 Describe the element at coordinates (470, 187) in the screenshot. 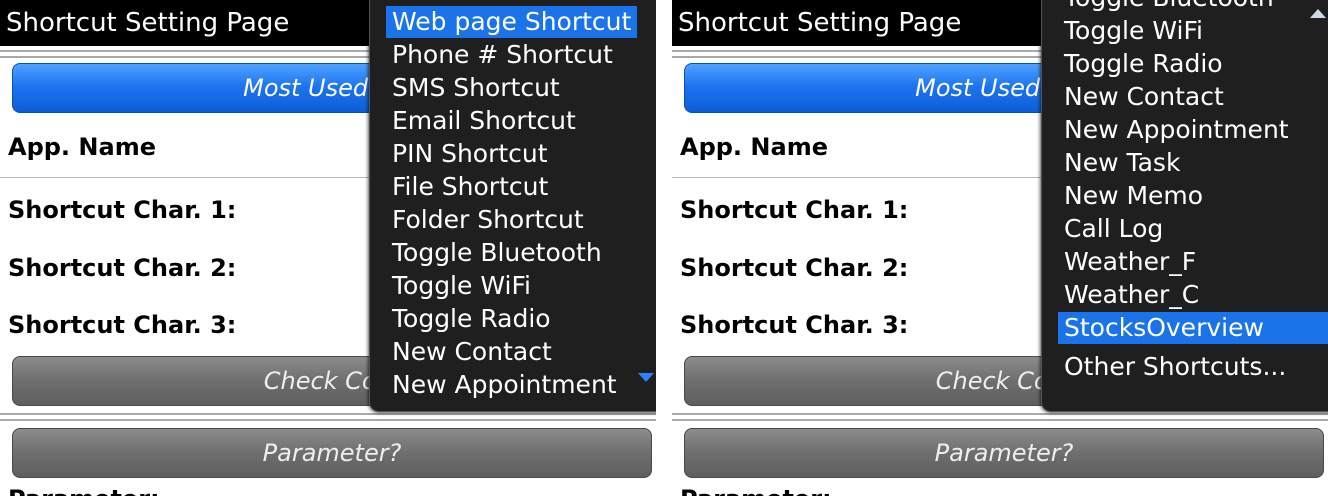

I see `menu-item-file-shortcut: File Shortcut` at that location.